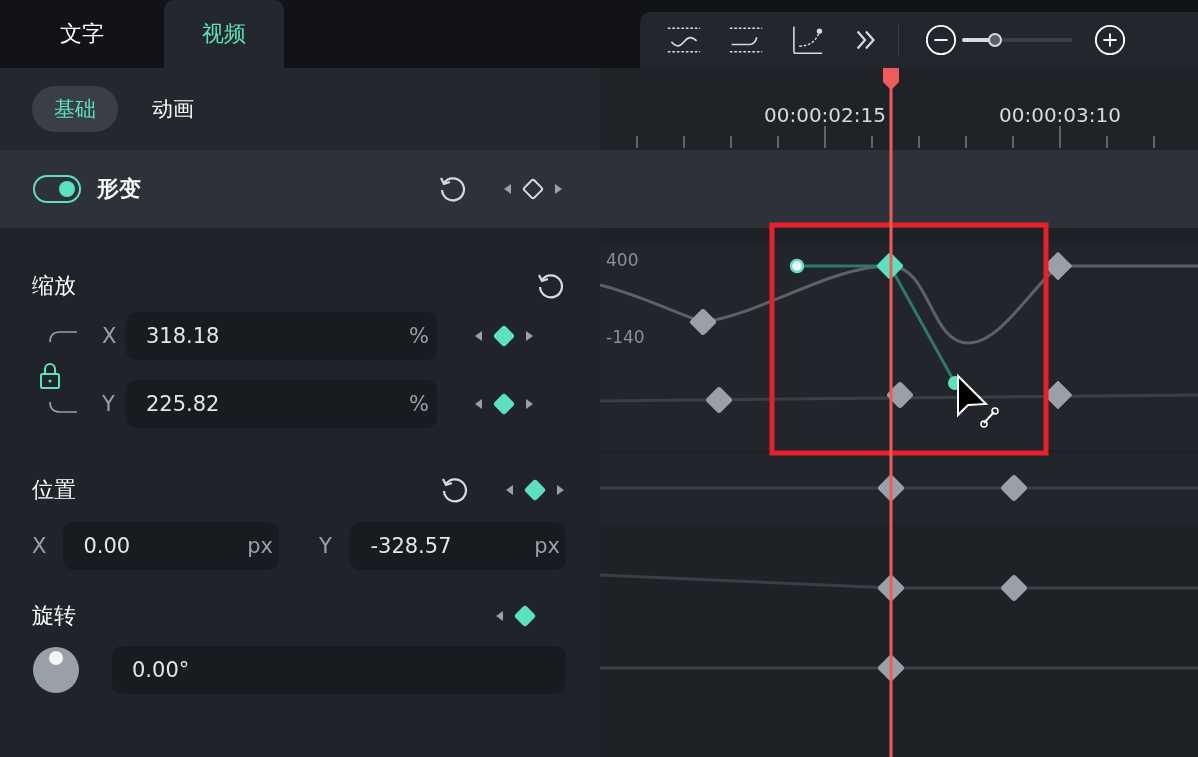 The height and width of the screenshot is (757, 1198). Describe the element at coordinates (825, 115) in the screenshot. I see `time-label: 00:00:02:15` at that location.